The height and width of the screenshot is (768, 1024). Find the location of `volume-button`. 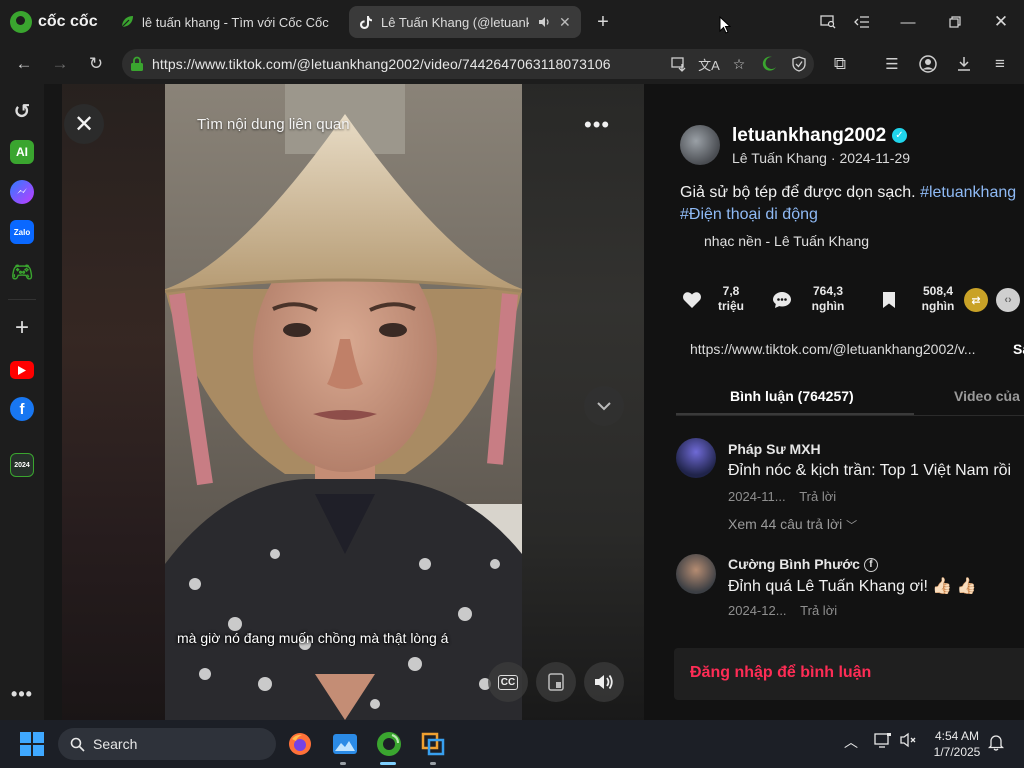

volume-button is located at coordinates (604, 682).